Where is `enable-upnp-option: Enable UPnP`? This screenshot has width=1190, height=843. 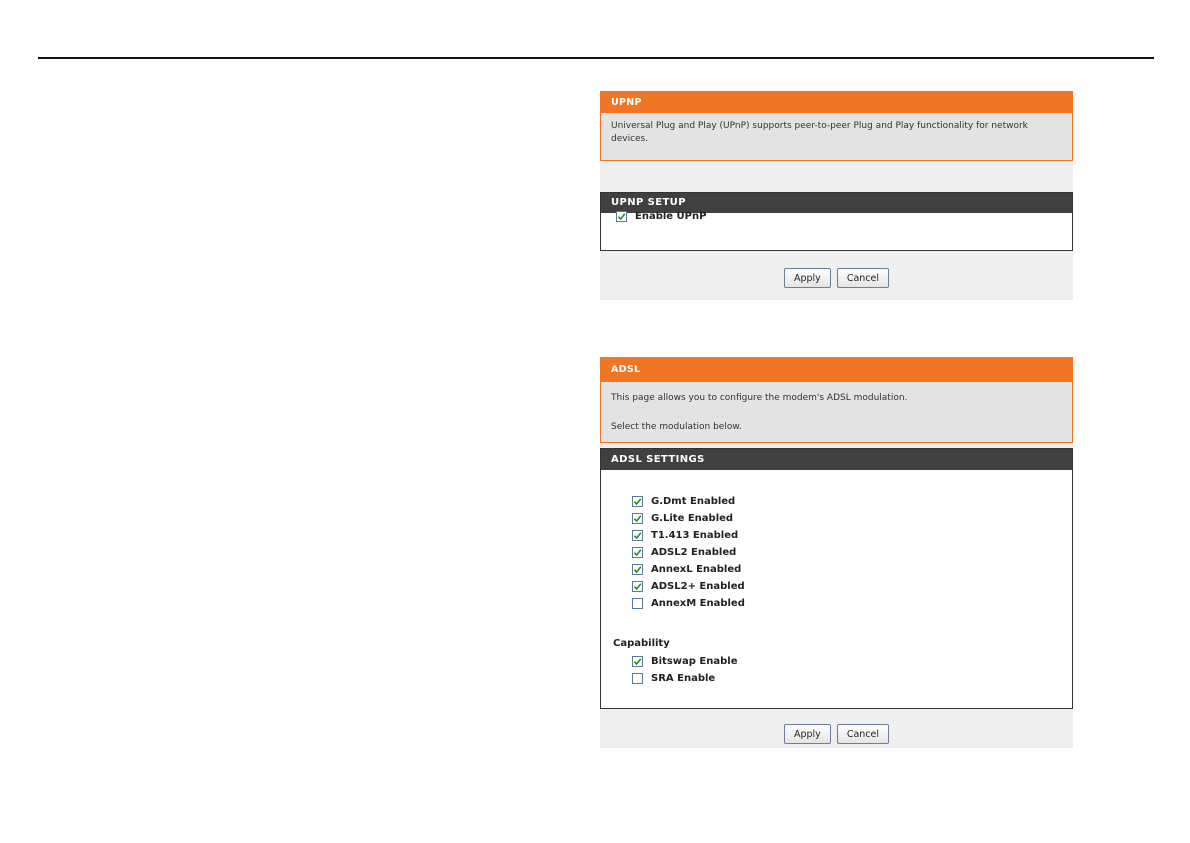 enable-upnp-option: Enable UPnP is located at coordinates (661, 216).